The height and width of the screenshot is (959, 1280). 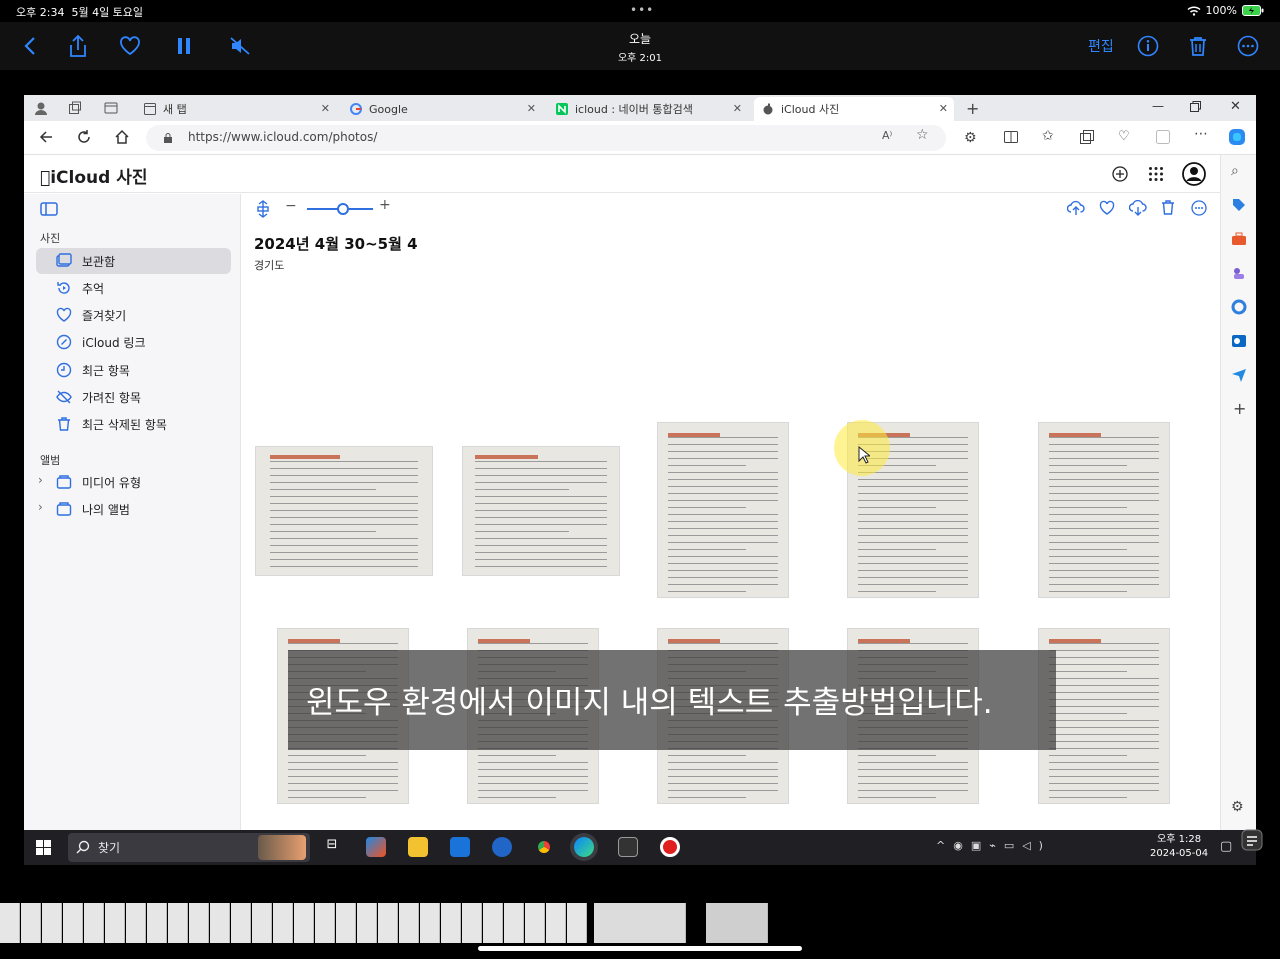 What do you see at coordinates (887, 135) in the screenshot?
I see `read-aloud-icon: A⁾` at bounding box center [887, 135].